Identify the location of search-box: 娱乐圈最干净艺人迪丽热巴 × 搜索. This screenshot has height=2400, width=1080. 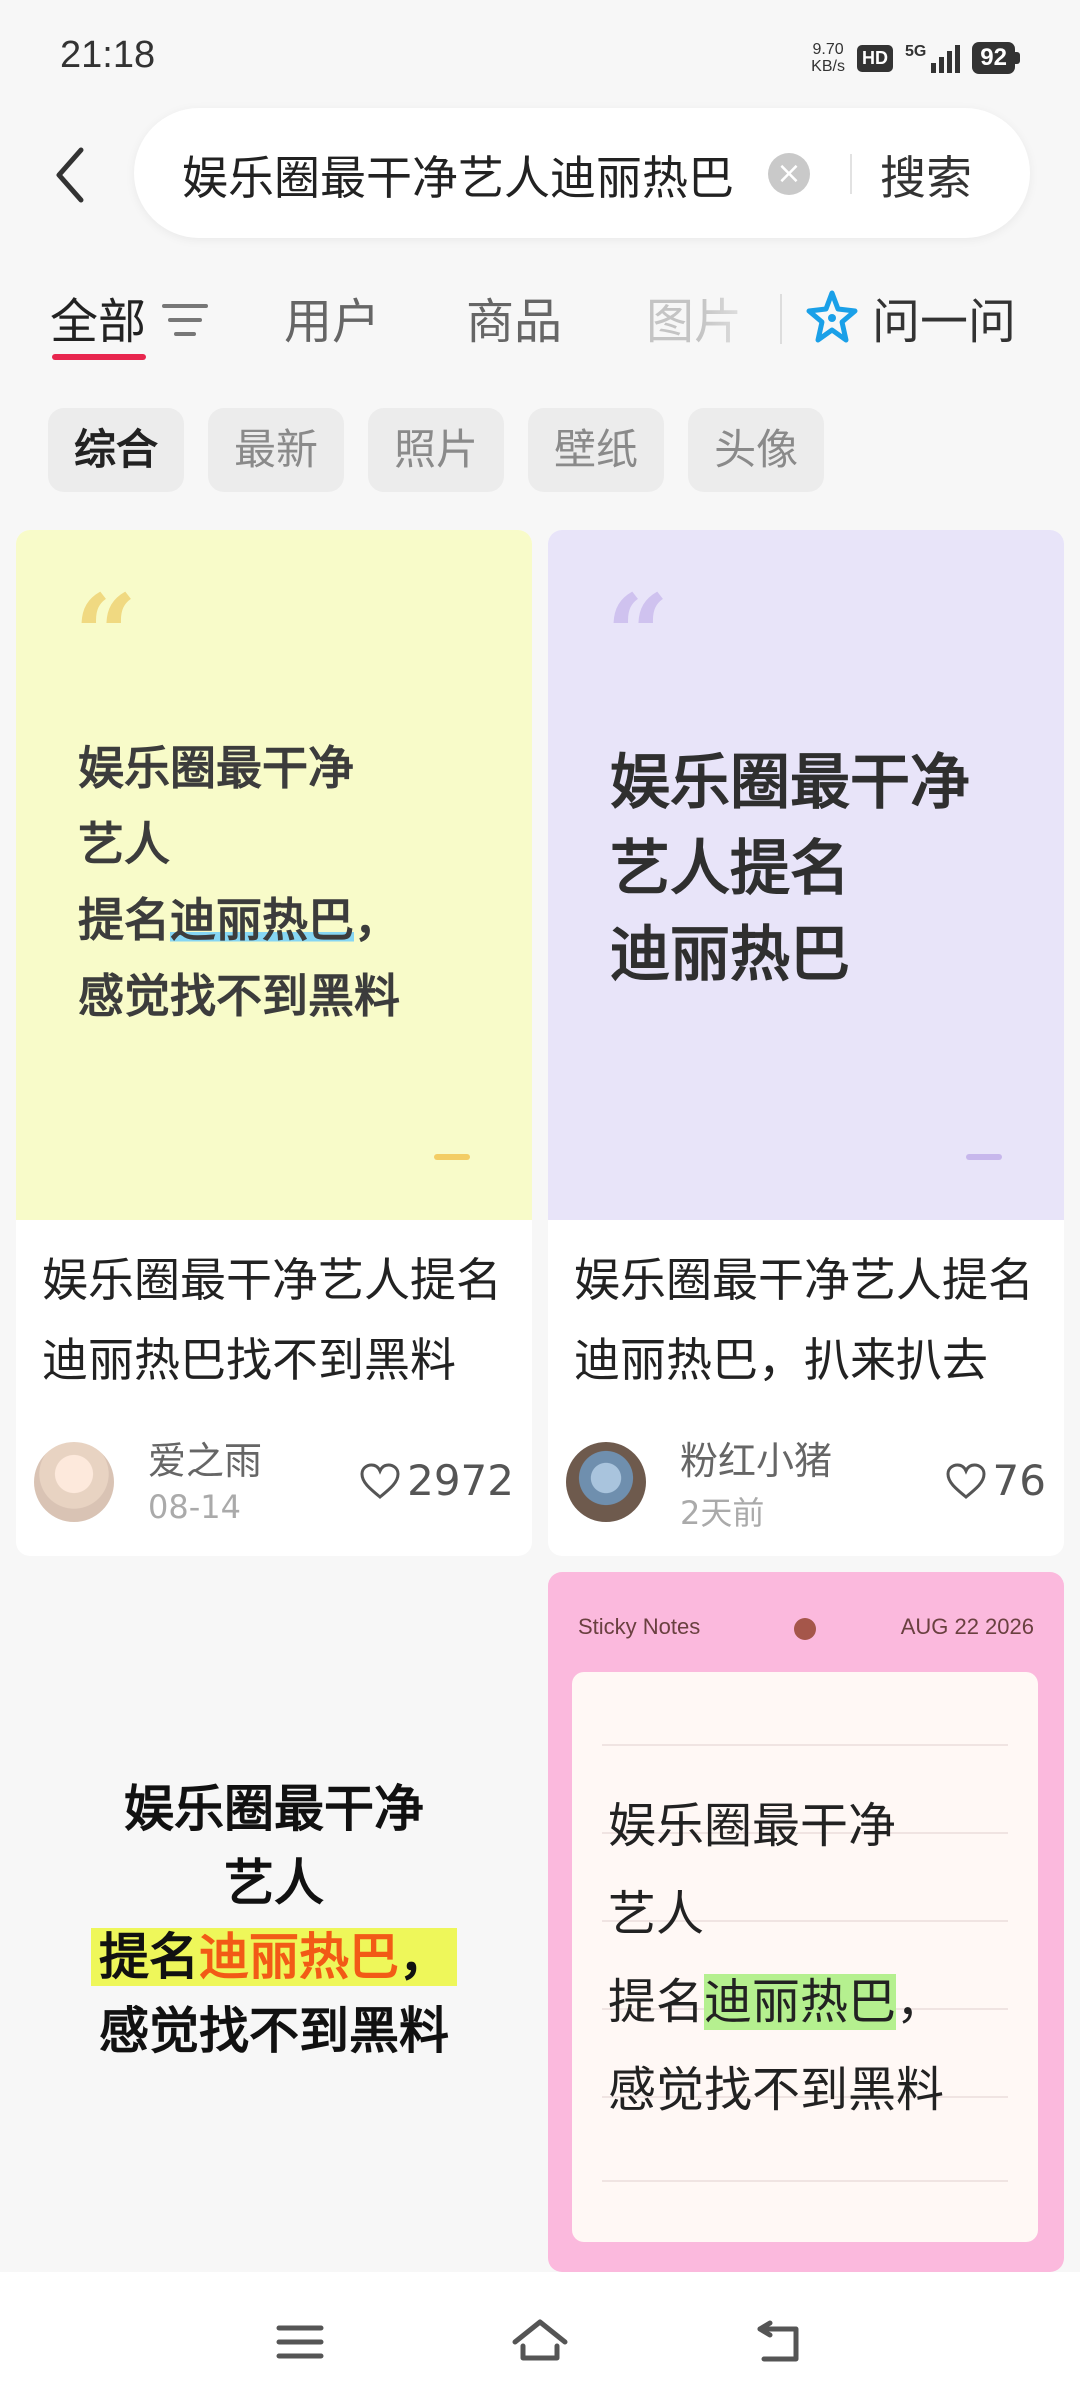
(582, 173).